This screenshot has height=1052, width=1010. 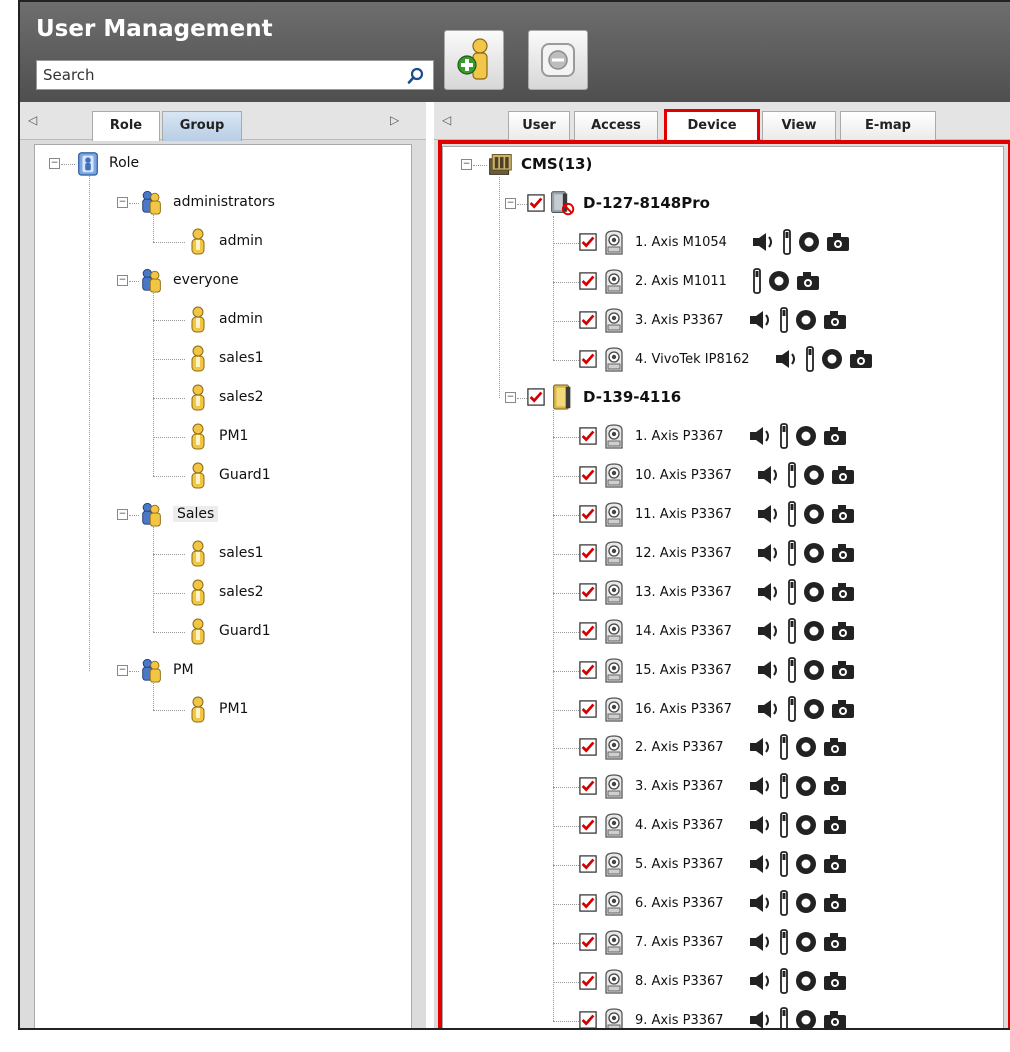 I want to click on tab-e-map: E-map, so click(x=888, y=126).